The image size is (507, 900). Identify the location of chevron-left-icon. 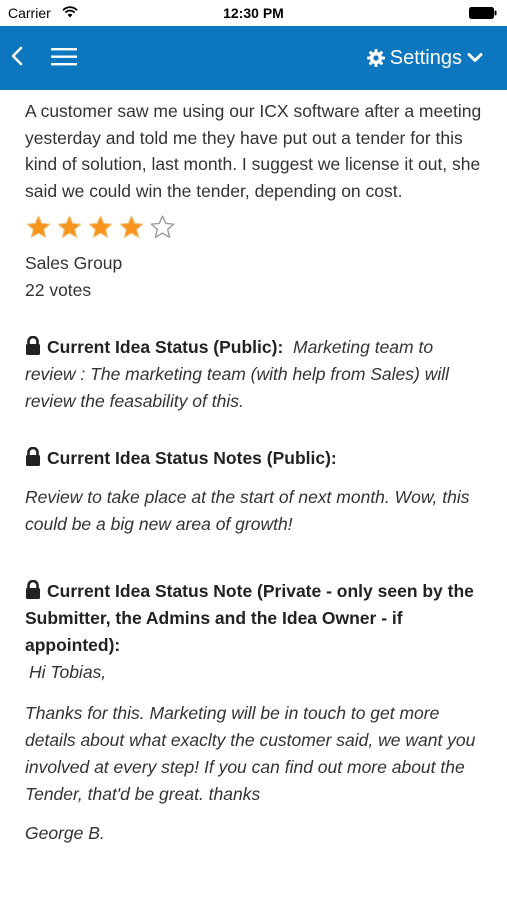
(17, 56).